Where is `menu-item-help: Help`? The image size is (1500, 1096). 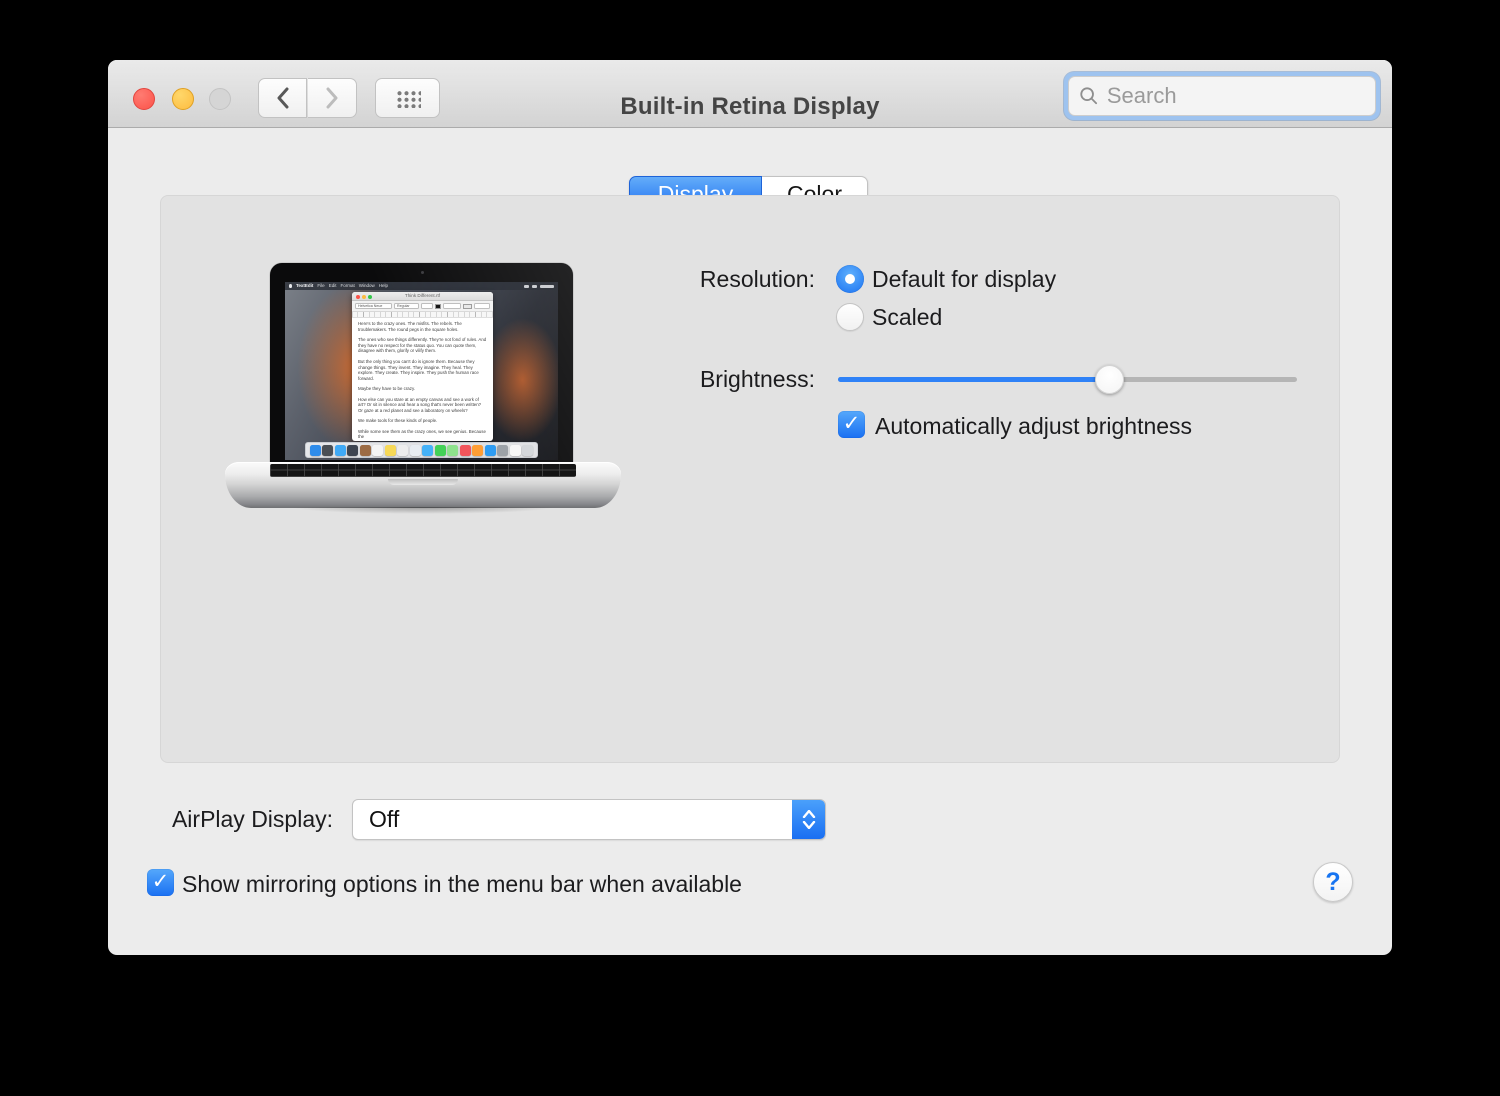
menu-item-help: Help is located at coordinates (383, 285).